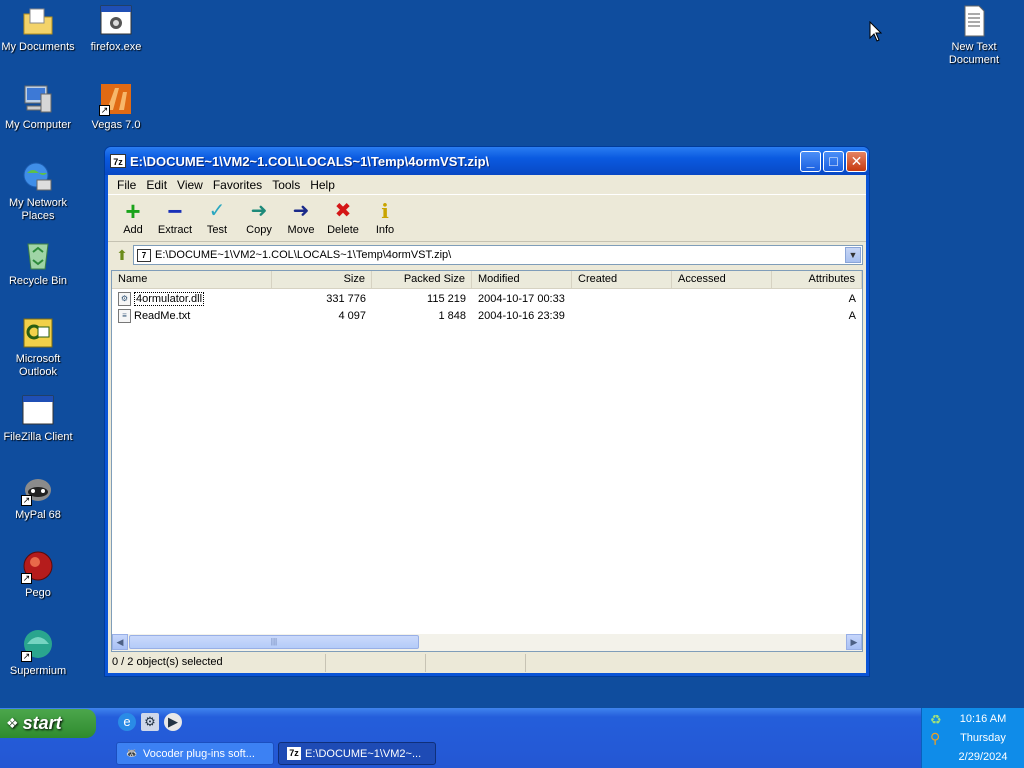  What do you see at coordinates (127, 722) in the screenshot?
I see `quicklaunch-ie-icon: e` at bounding box center [127, 722].